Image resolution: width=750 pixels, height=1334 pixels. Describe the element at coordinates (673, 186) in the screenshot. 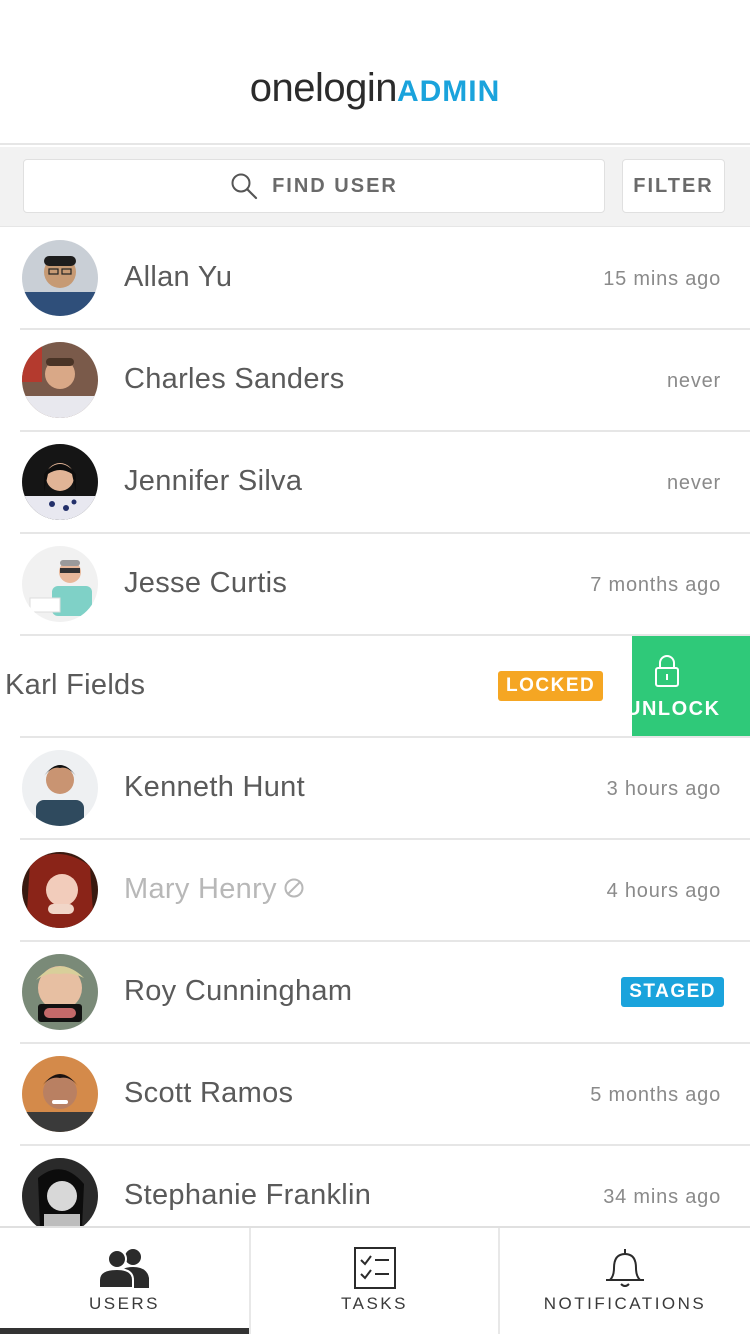

I see `filter-button: FILTER` at that location.